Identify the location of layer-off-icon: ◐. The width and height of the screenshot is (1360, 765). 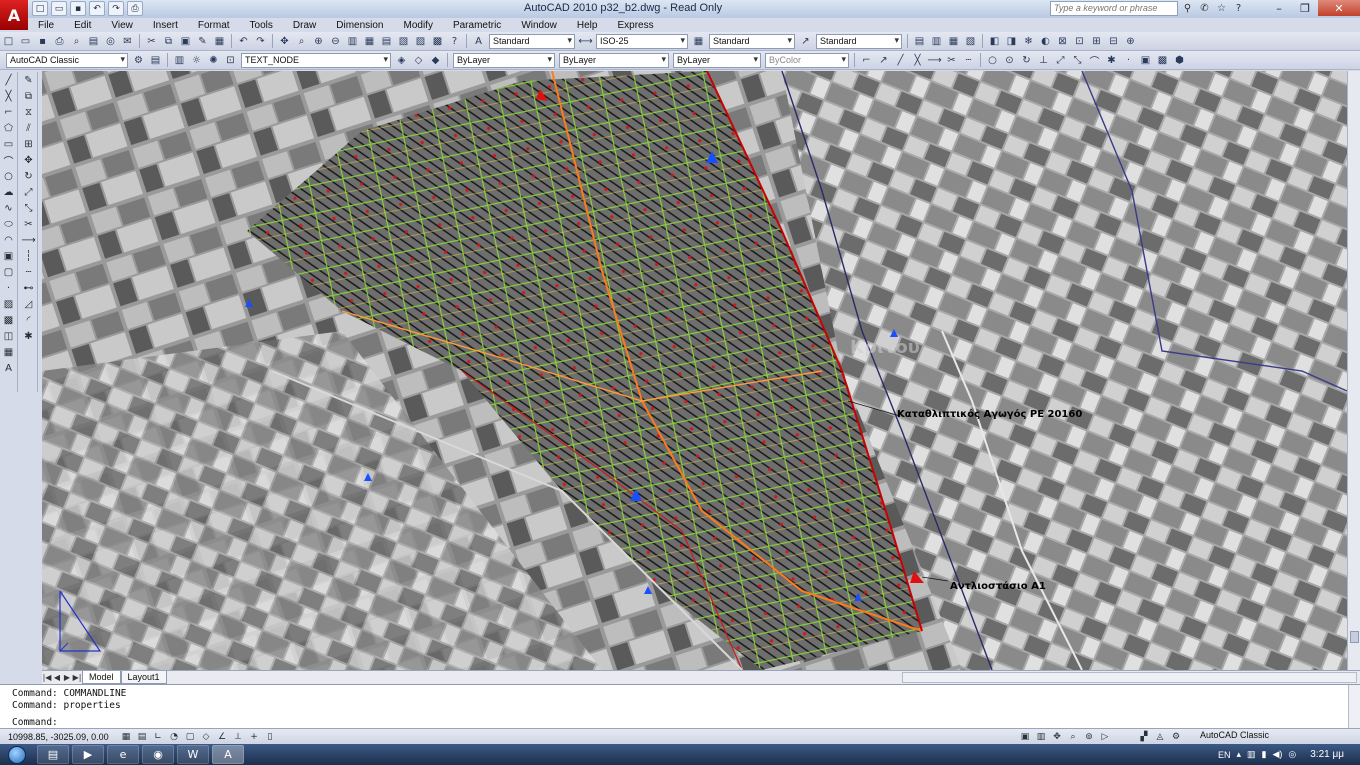
(1045, 41).